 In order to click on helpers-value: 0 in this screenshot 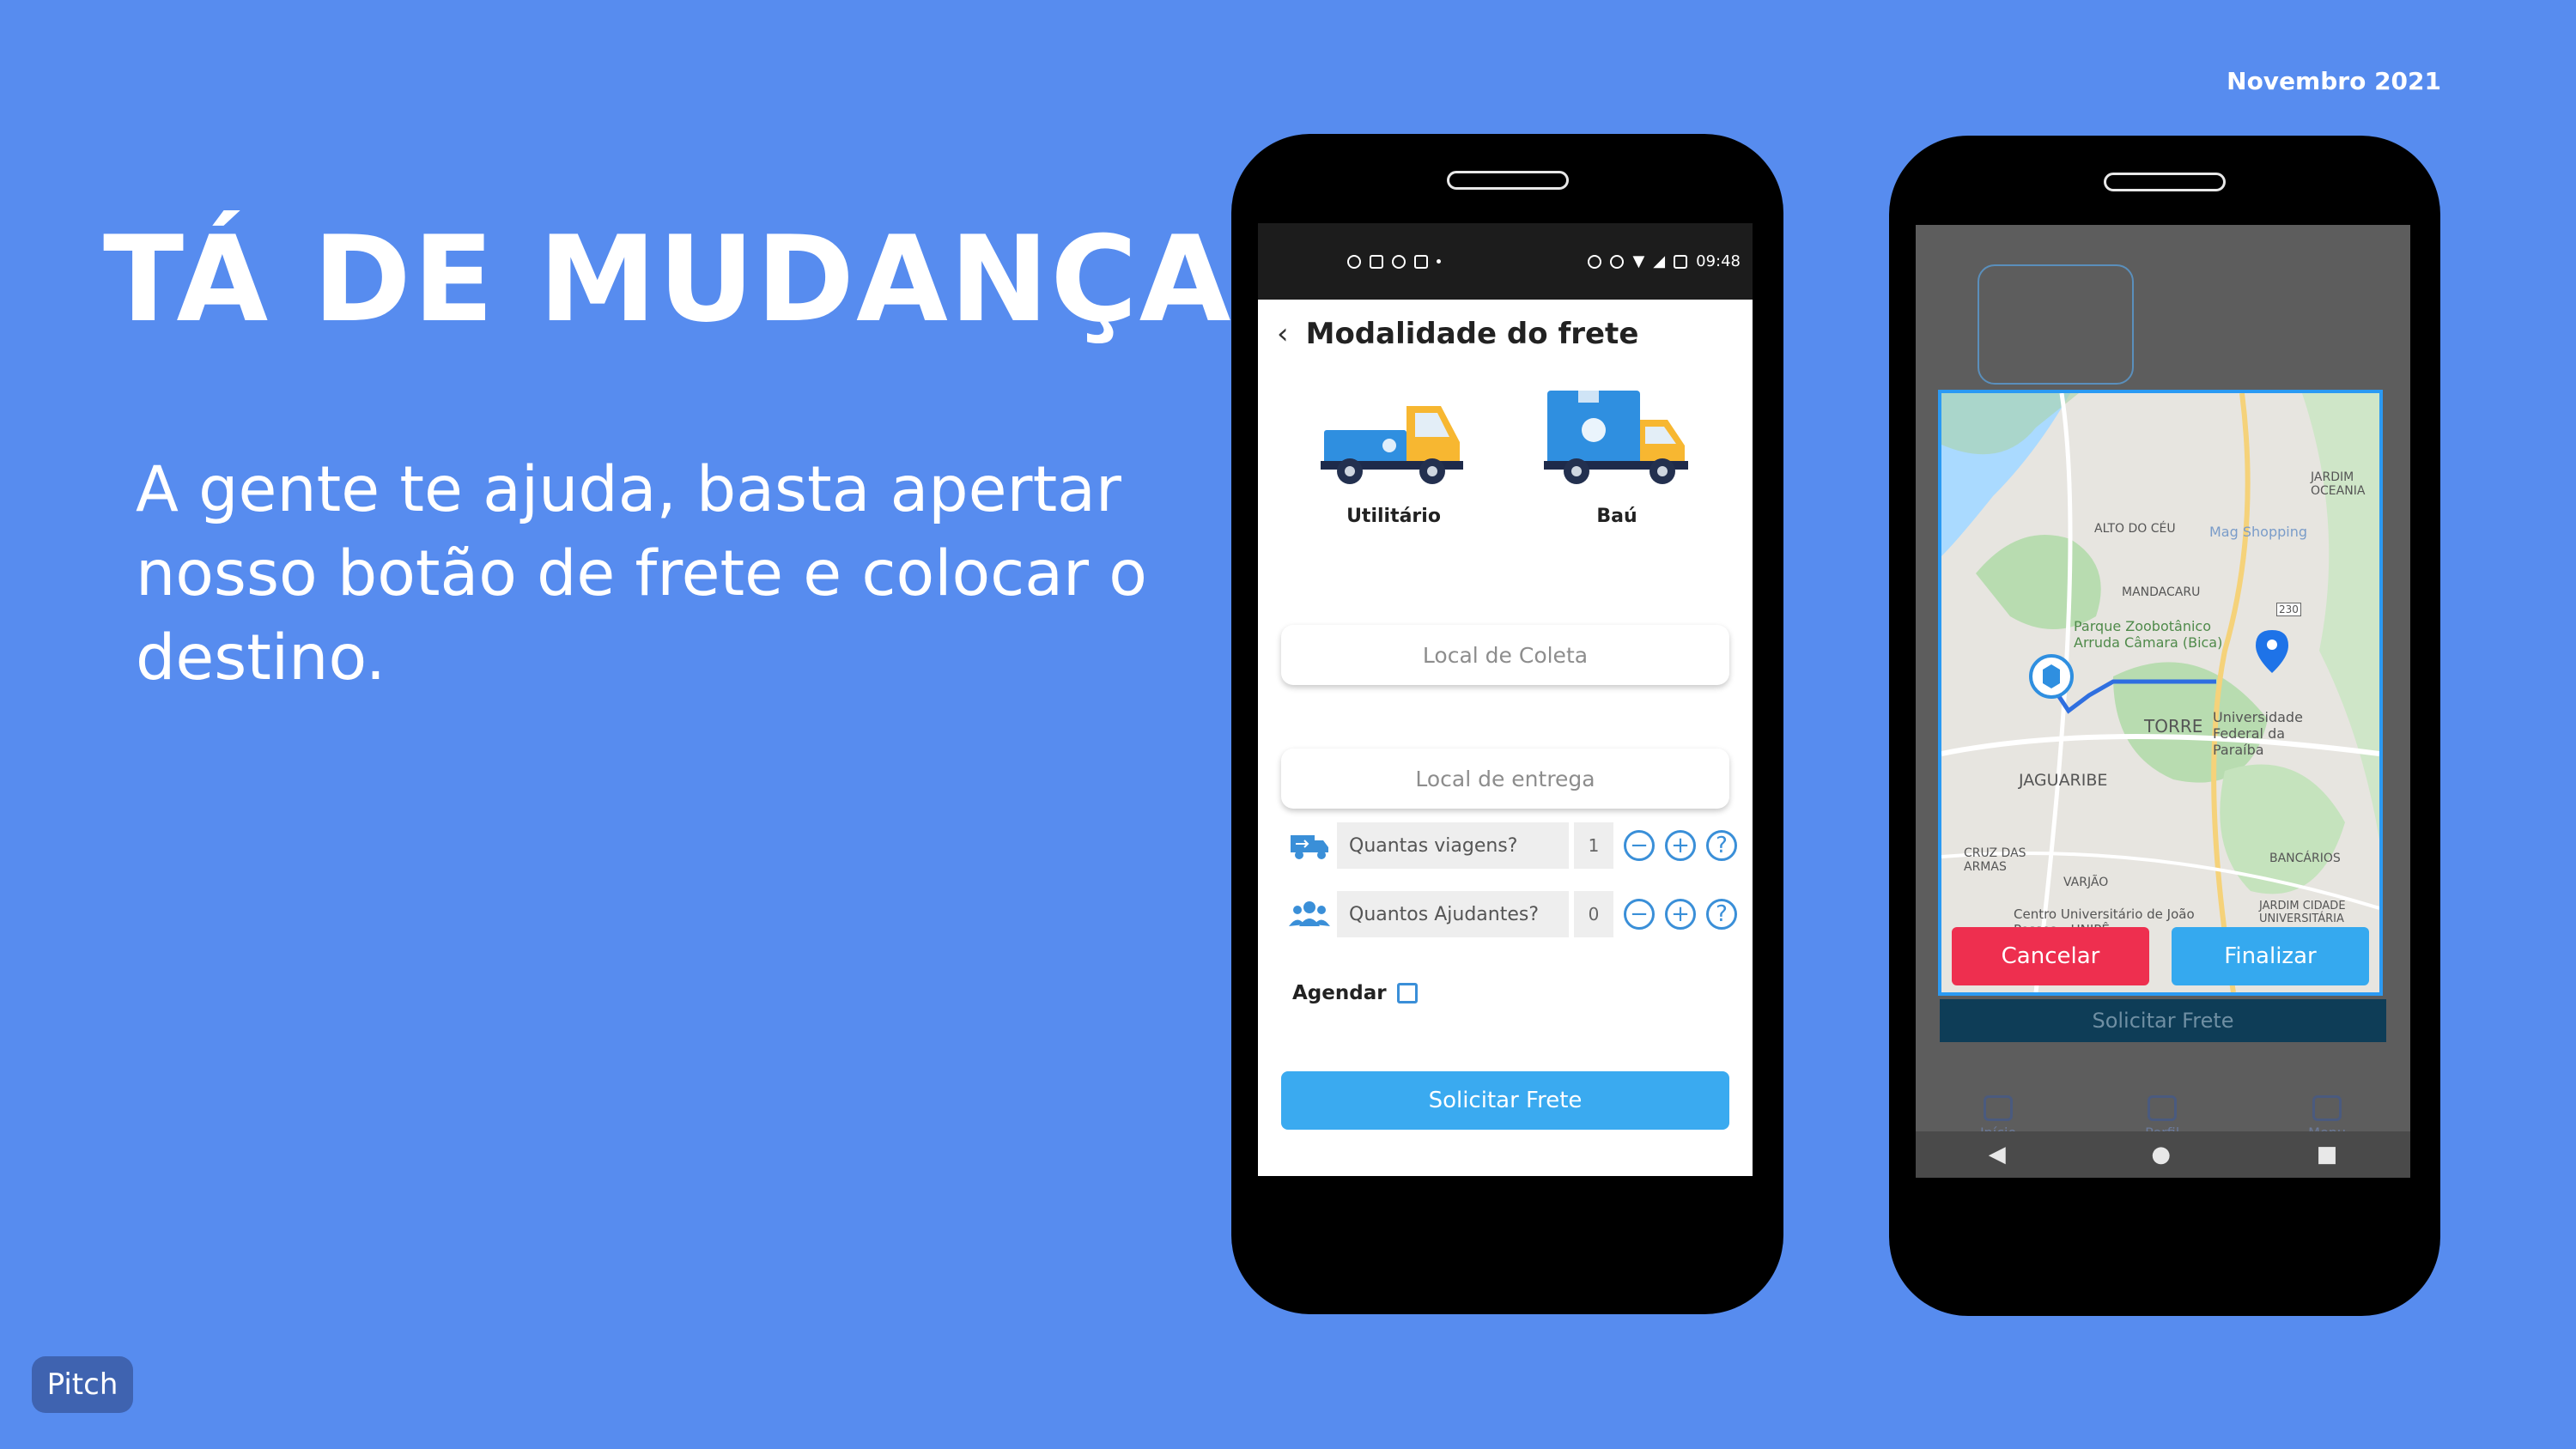, I will do `click(1594, 914)`.